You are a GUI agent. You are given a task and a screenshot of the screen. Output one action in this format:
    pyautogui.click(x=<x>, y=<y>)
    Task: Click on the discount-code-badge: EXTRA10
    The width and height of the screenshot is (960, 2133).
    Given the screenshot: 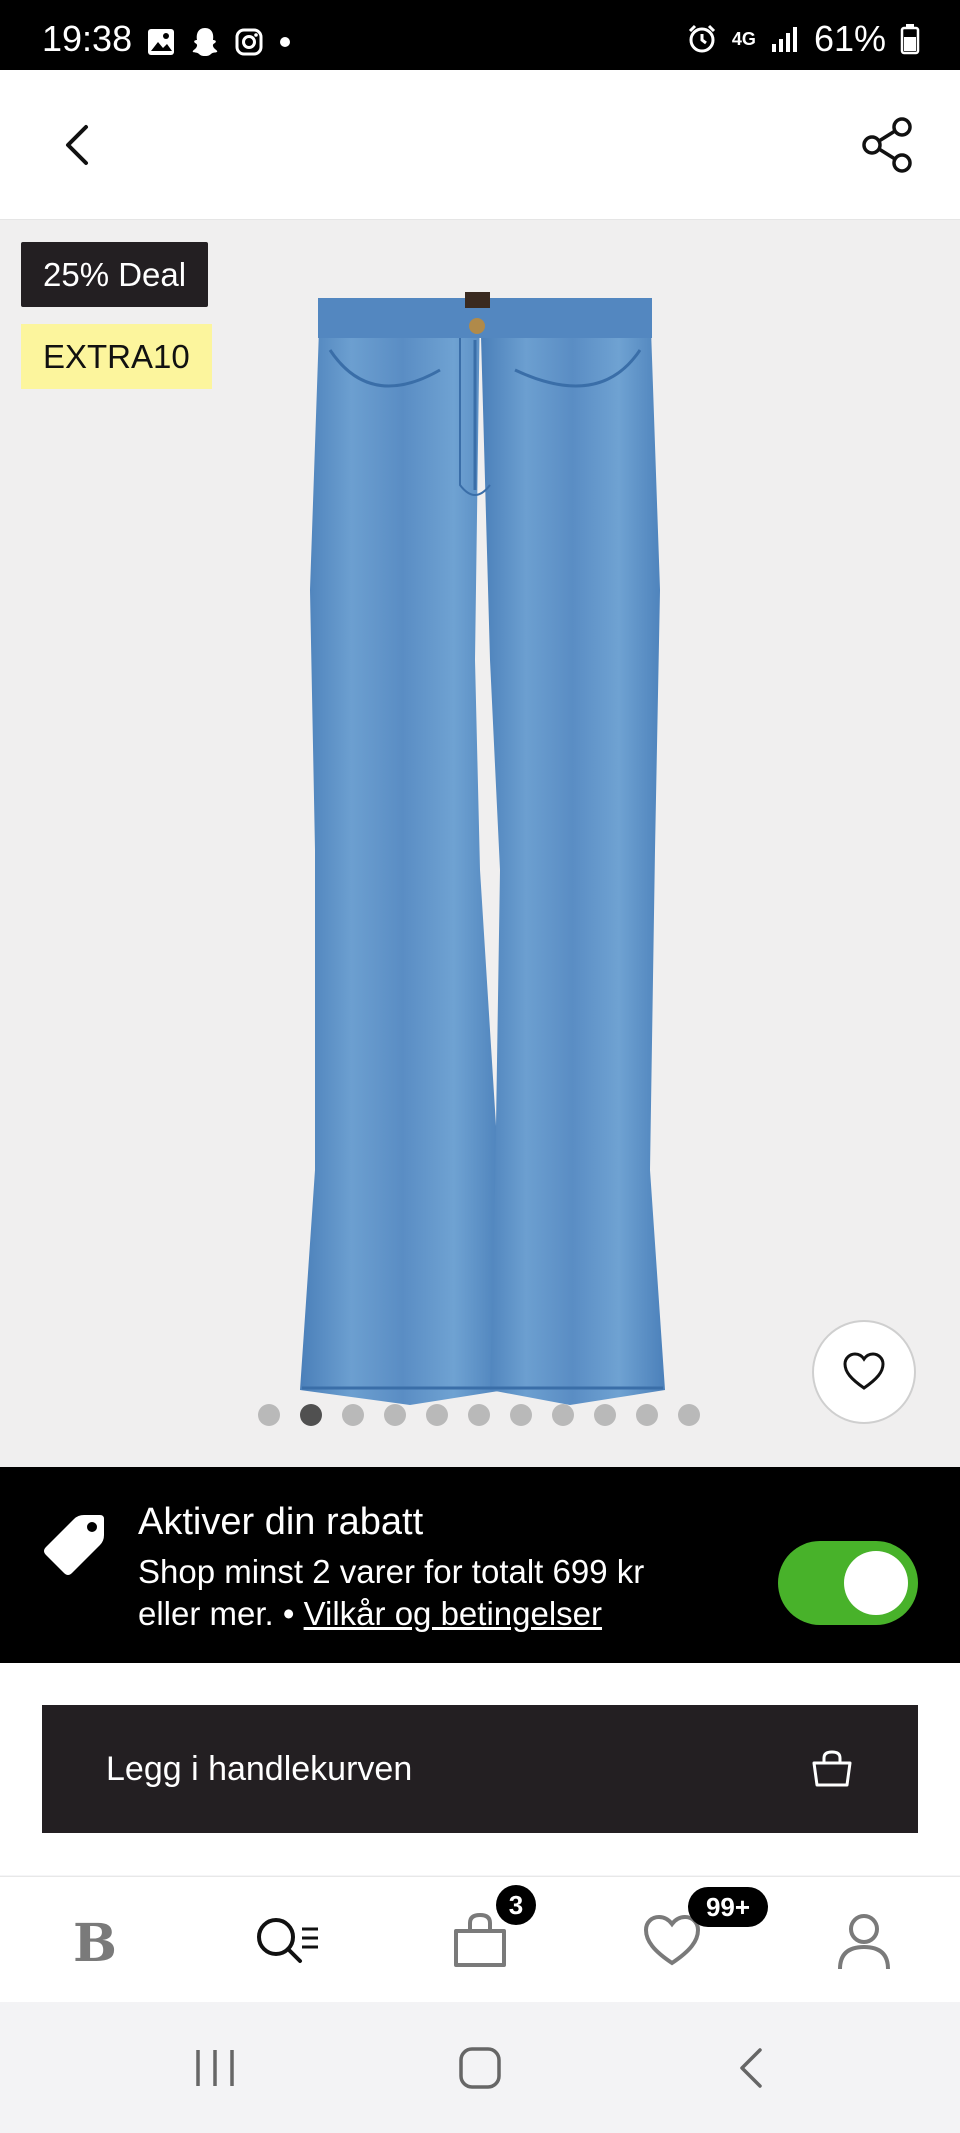 What is the action you would take?
    pyautogui.click(x=116, y=356)
    